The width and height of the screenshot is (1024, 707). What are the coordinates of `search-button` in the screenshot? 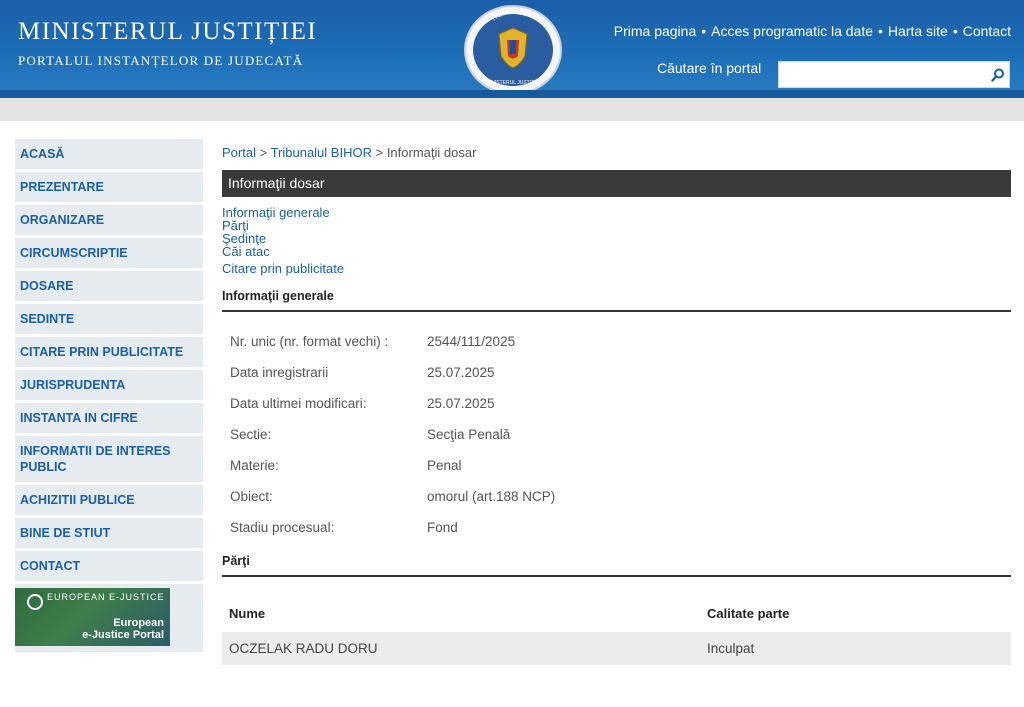 It's located at (998, 74).